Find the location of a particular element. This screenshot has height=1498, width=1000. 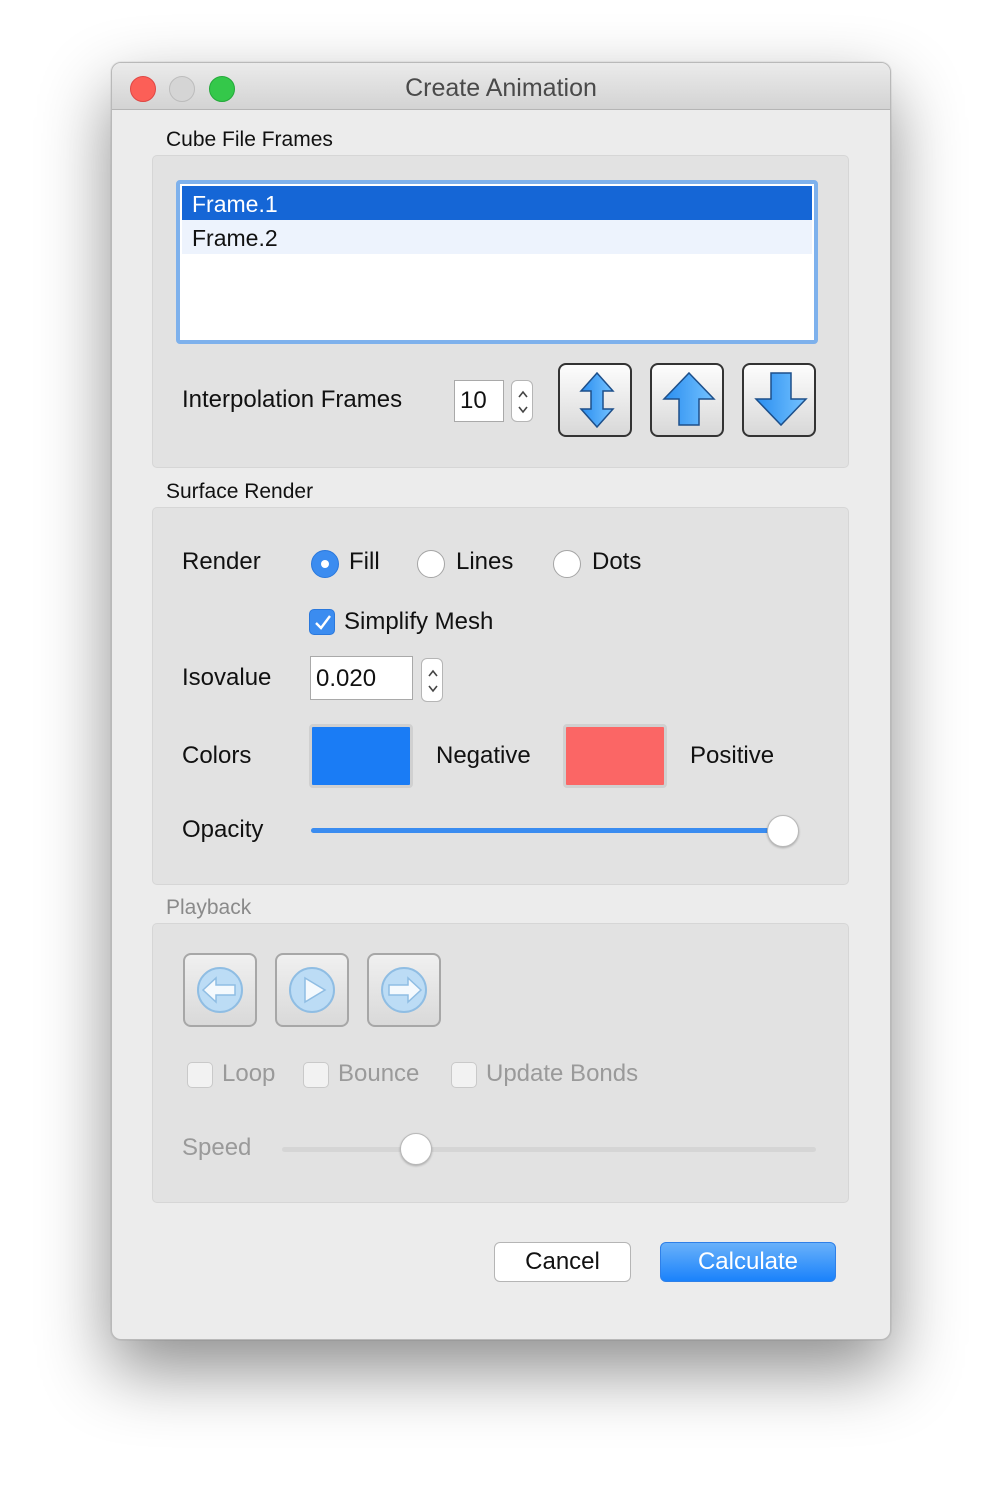

negative-label: Negative is located at coordinates (483, 755).